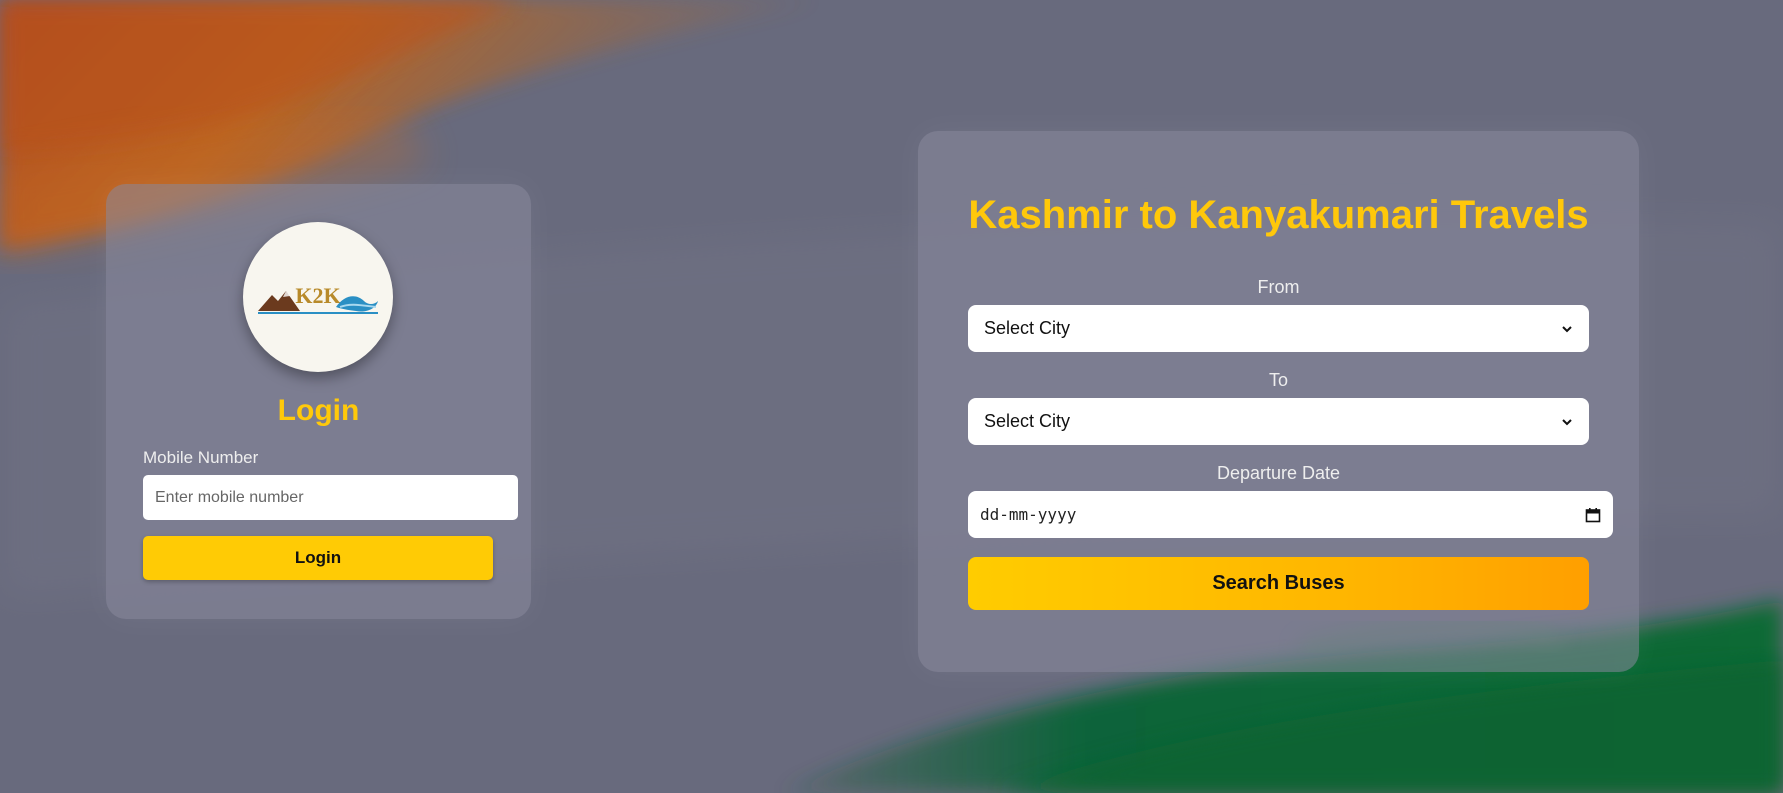 Image resolution: width=1783 pixels, height=793 pixels. I want to click on mobile-number-input, so click(330, 497).